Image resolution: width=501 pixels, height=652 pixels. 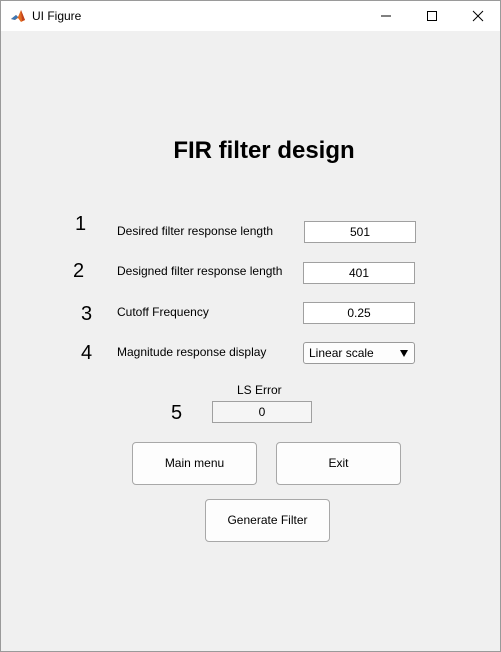 What do you see at coordinates (195, 231) in the screenshot?
I see `desired-length-label: Desired filter response length` at bounding box center [195, 231].